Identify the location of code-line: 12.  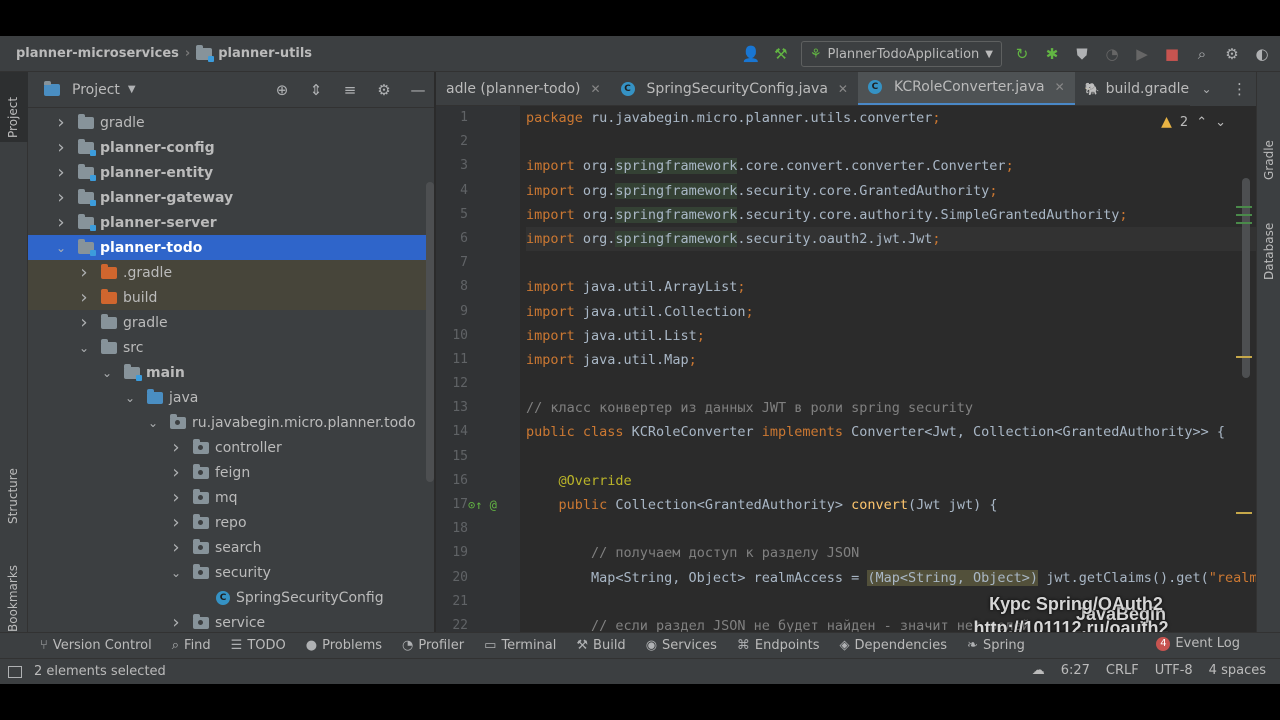
(854, 384).